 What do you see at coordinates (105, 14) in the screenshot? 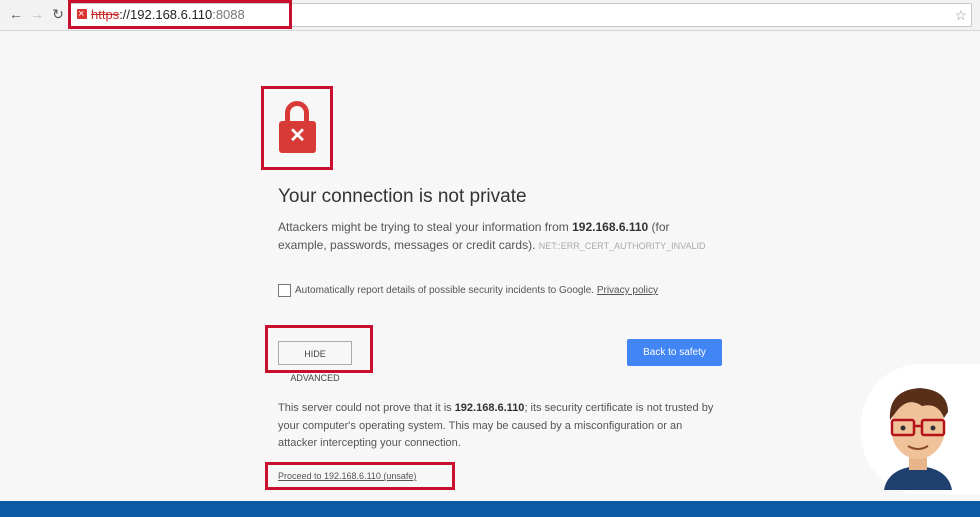
I see `url-scheme: https` at bounding box center [105, 14].